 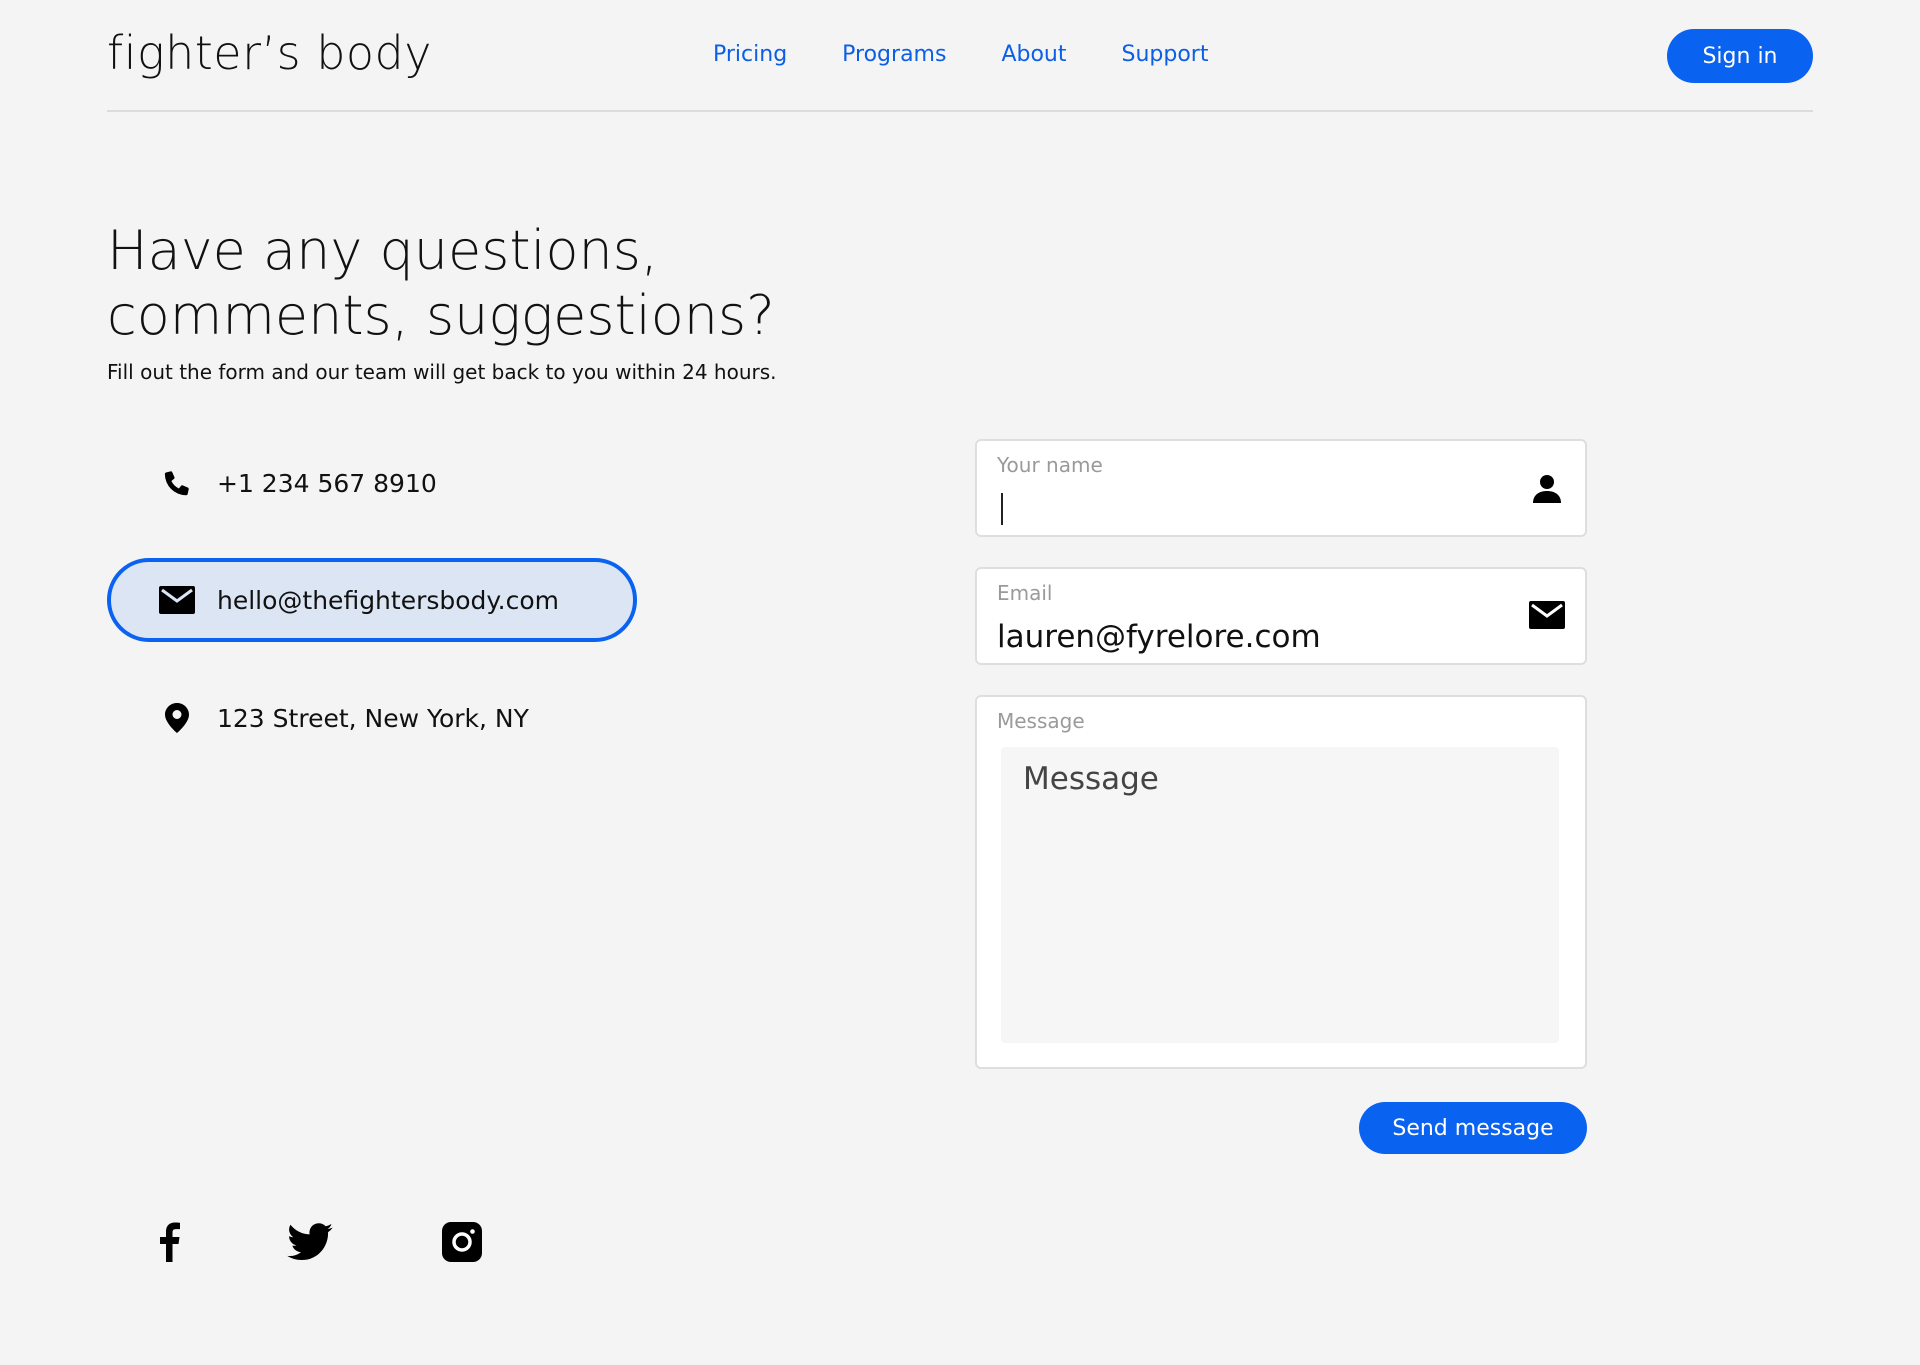 I want to click on contact-phone: +1 234 567 8910, so click(x=372, y=483).